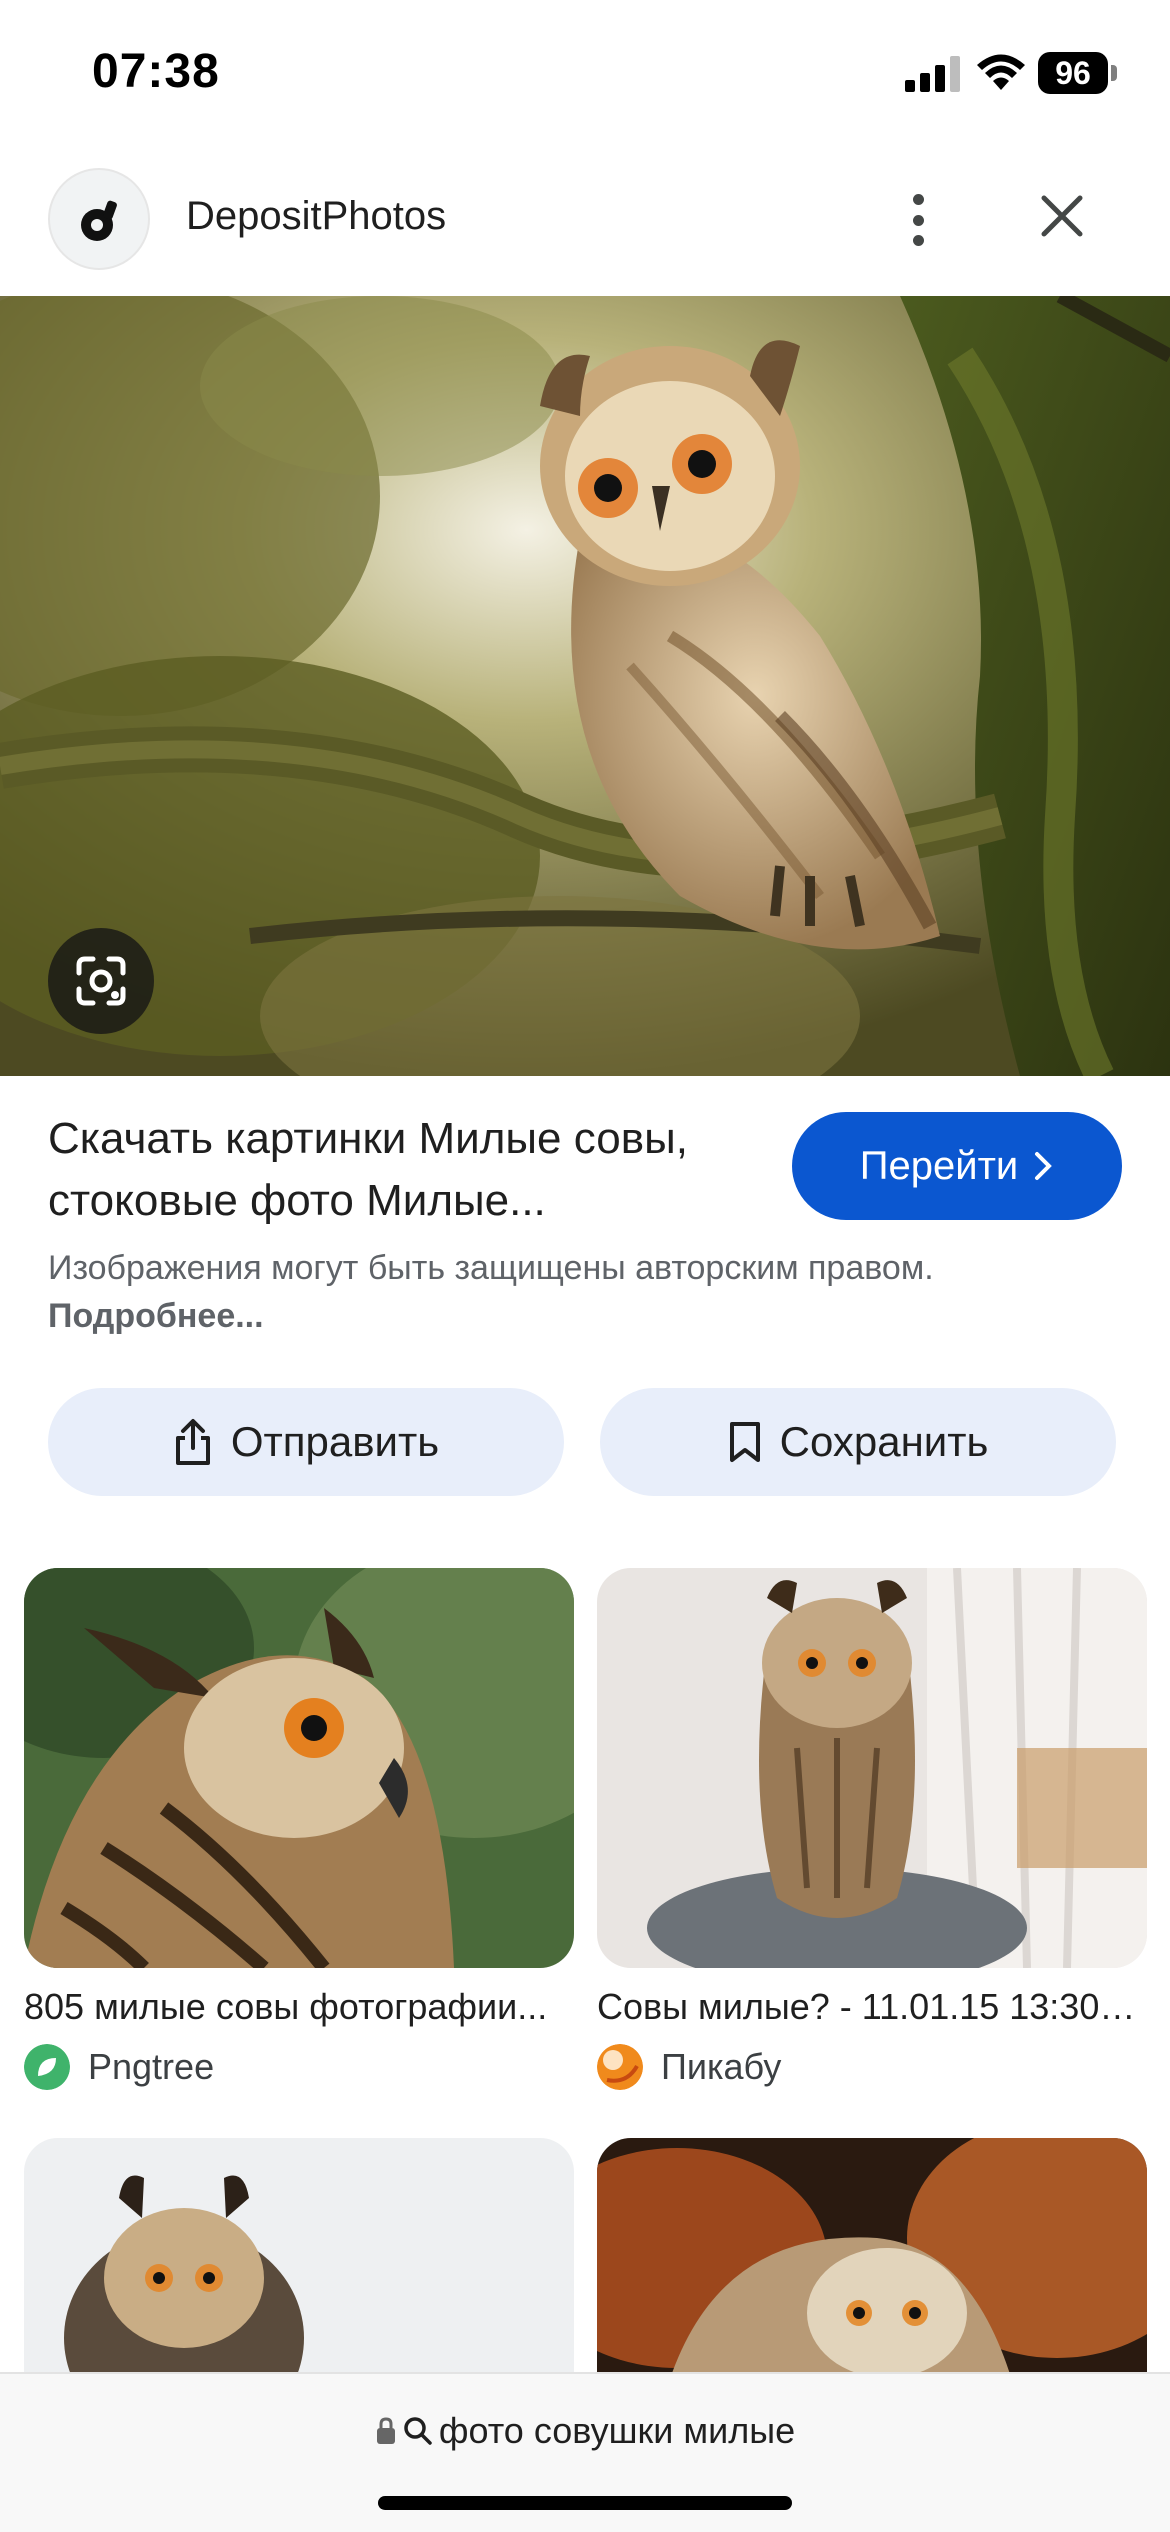  What do you see at coordinates (620, 2067) in the screenshot?
I see `pikabu-logo-icon` at bounding box center [620, 2067].